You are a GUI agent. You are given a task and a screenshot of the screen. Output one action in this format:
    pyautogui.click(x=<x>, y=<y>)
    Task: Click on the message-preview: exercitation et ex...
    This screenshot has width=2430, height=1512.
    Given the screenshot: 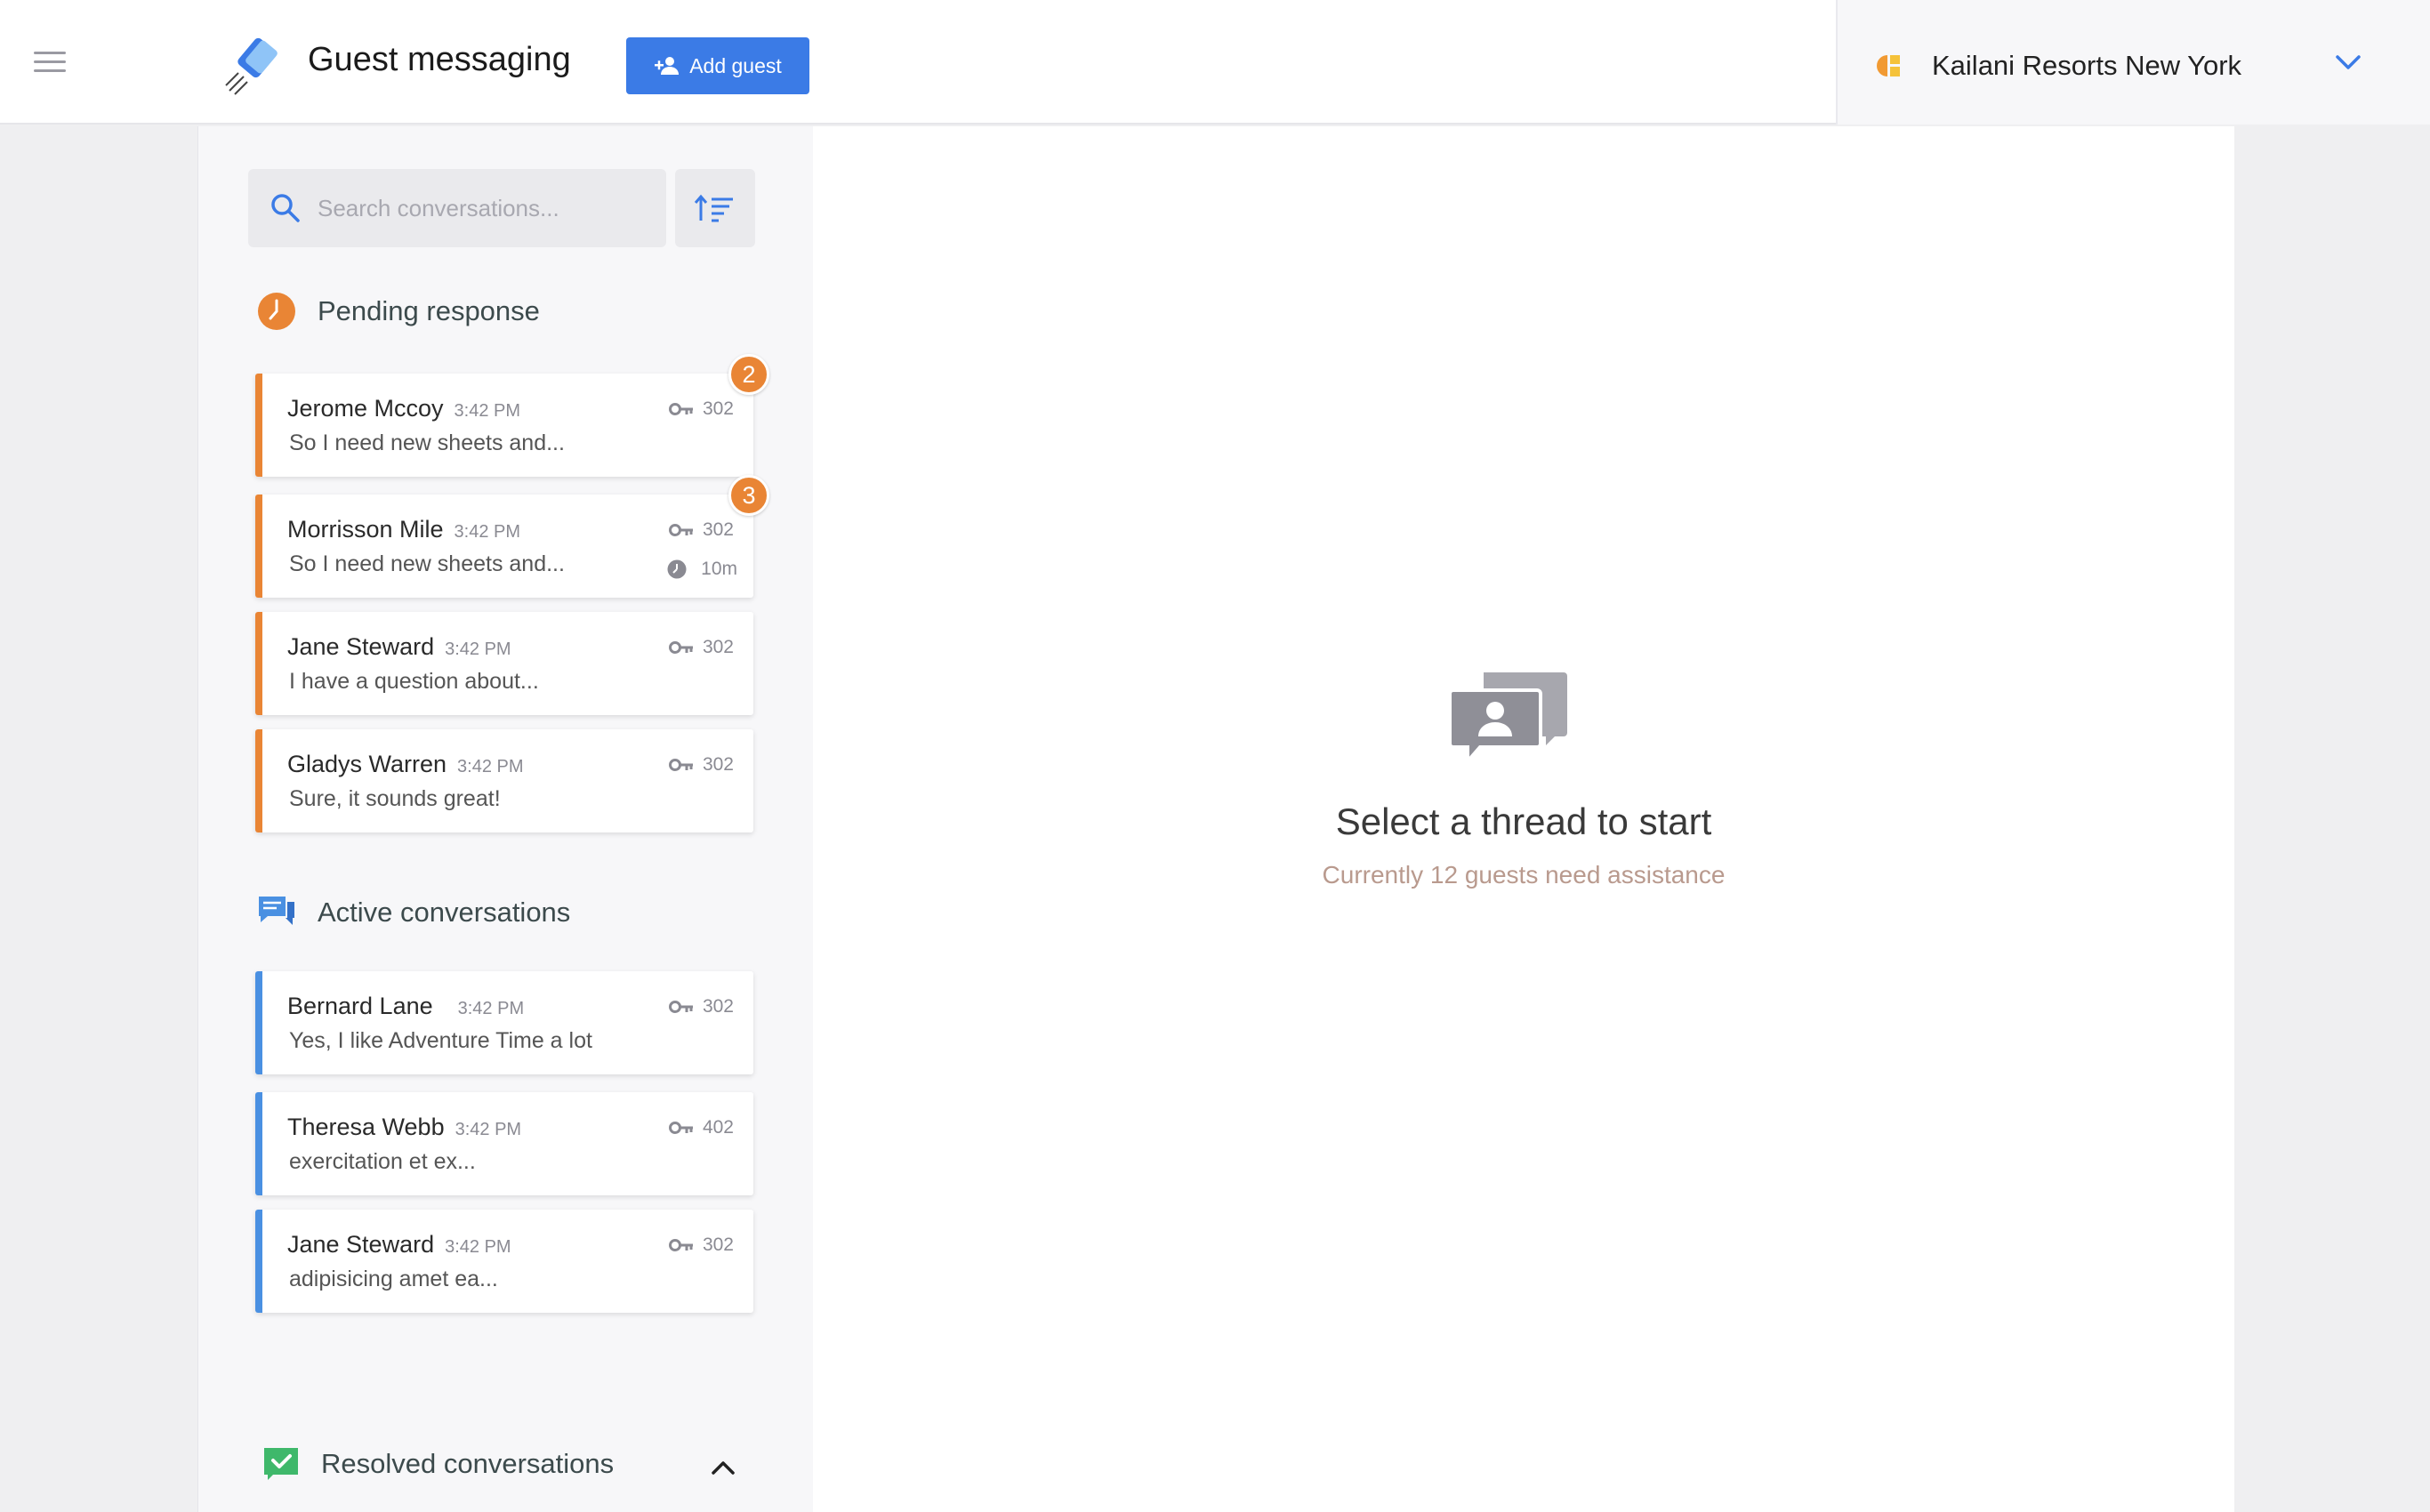 What is the action you would take?
    pyautogui.click(x=382, y=1161)
    